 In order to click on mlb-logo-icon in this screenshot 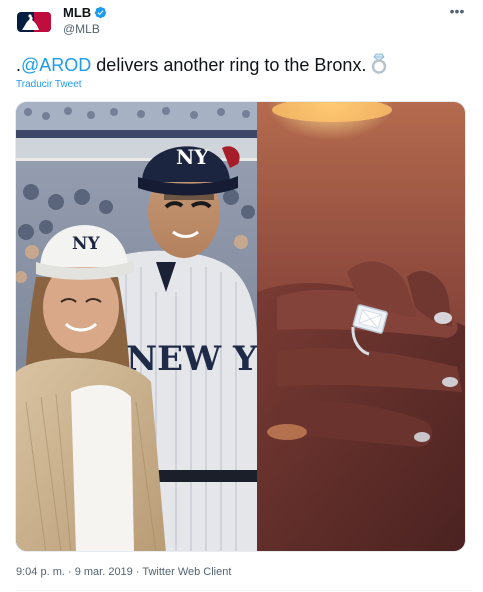, I will do `click(34, 22)`.